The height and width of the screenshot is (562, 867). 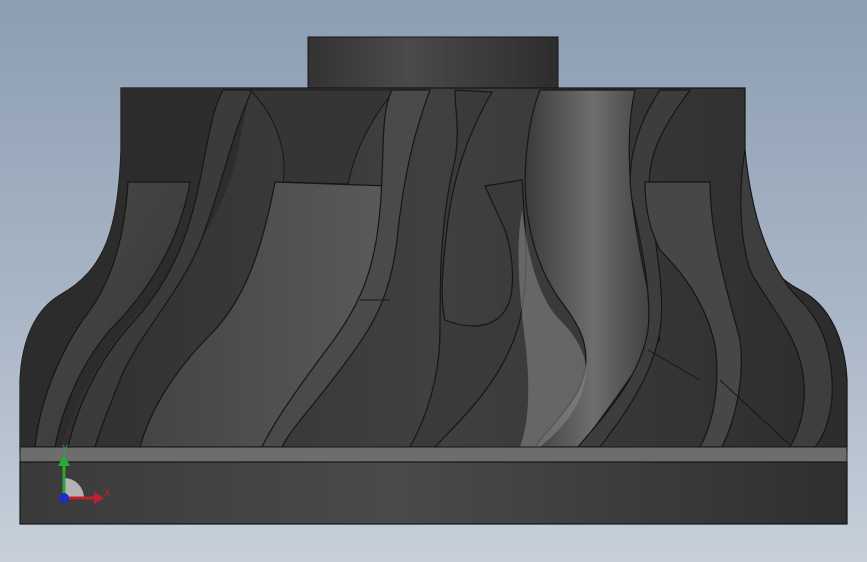 I want to click on y-axis-label: Y, so click(x=65, y=449).